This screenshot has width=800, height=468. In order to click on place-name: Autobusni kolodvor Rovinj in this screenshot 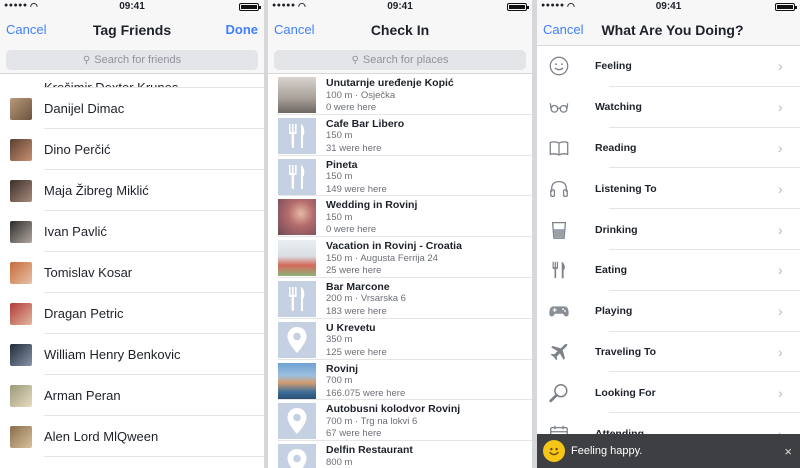, I will do `click(393, 409)`.